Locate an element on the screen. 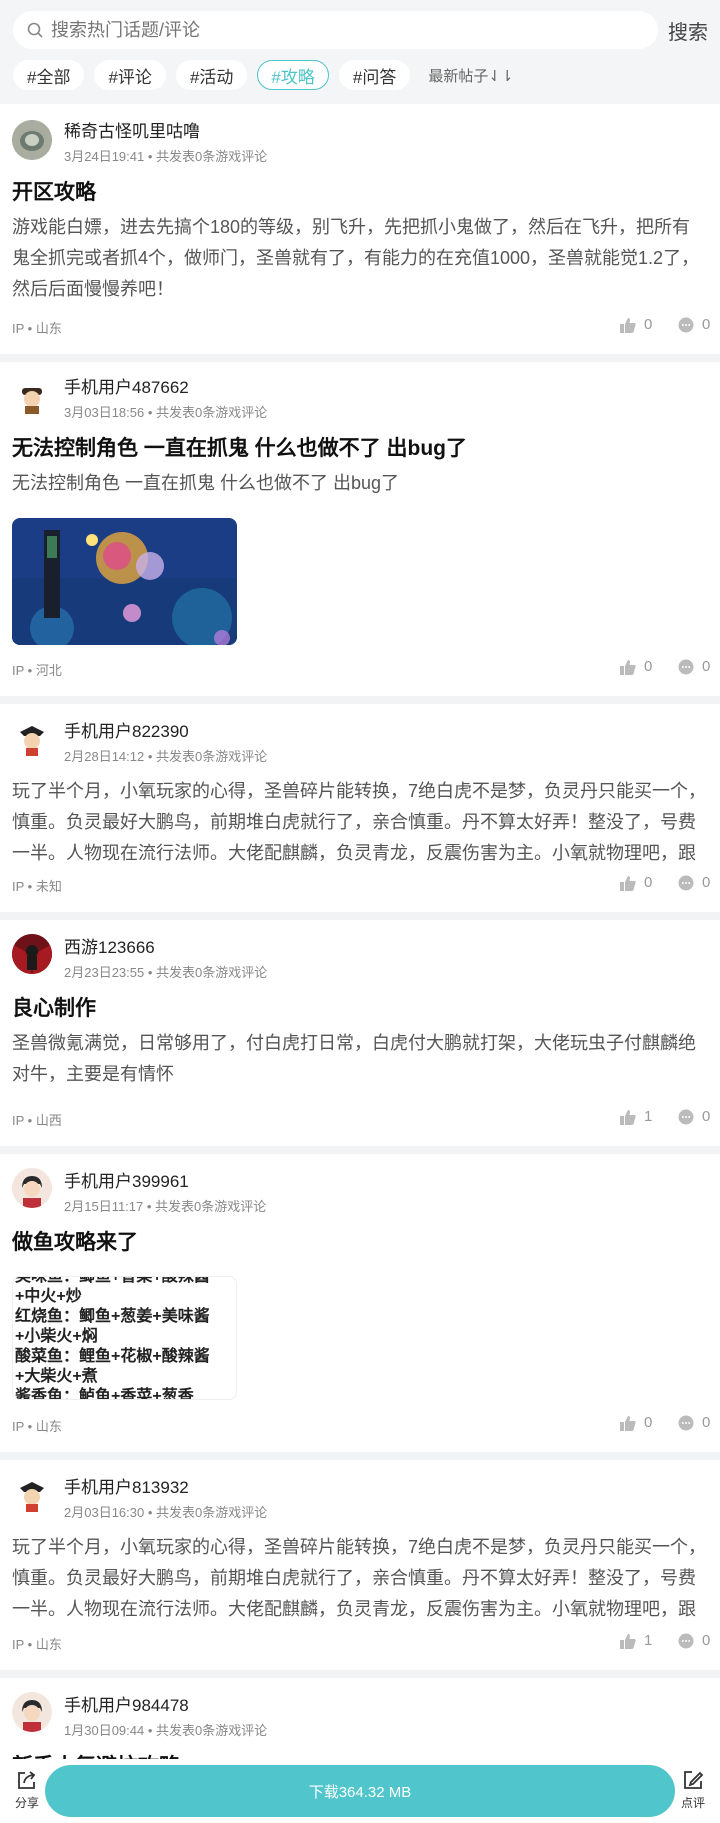 This screenshot has width=720, height=1823. post-image is located at coordinates (124, 581).